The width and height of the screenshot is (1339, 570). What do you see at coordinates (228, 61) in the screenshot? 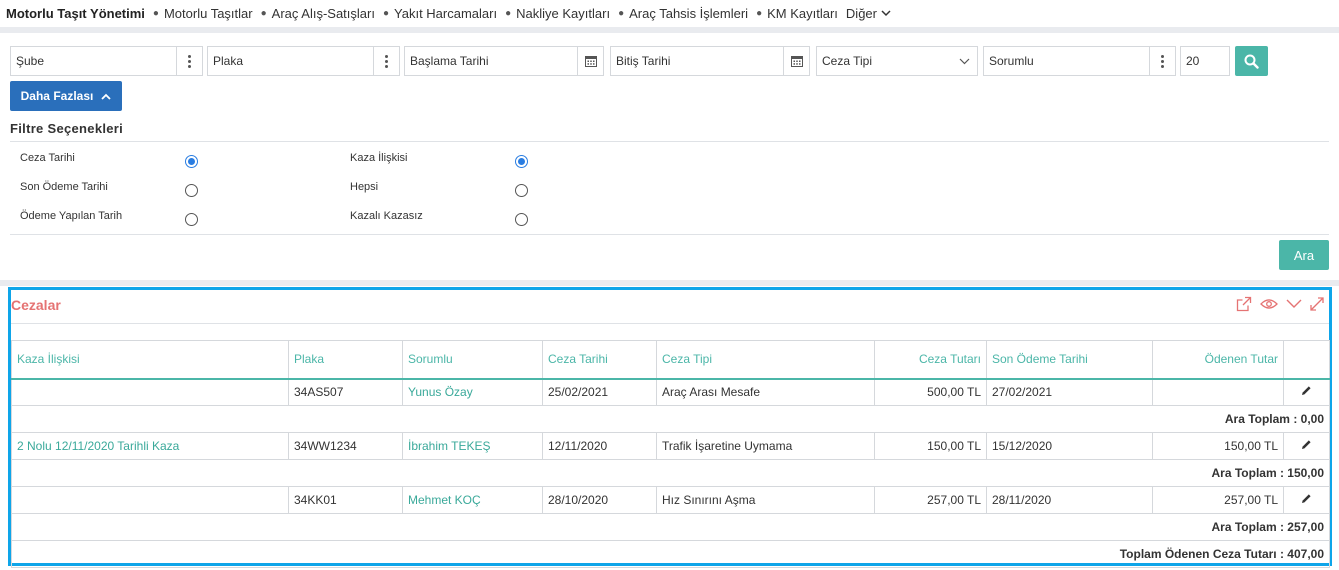
I see `plate-field-placeholder: Plaka` at bounding box center [228, 61].